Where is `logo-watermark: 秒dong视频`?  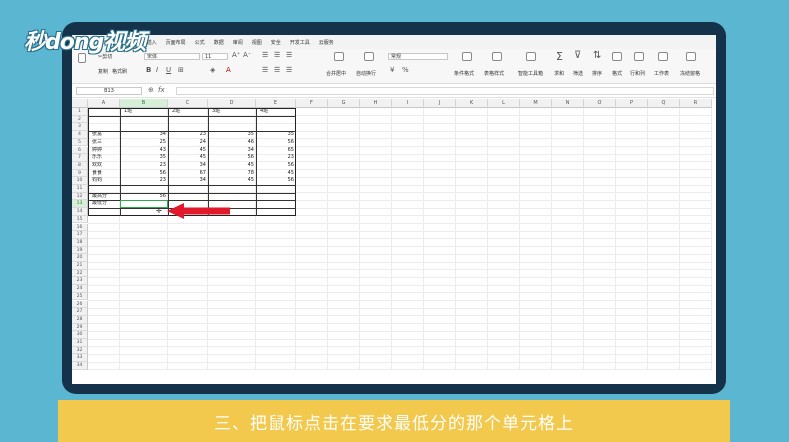 logo-watermark: 秒dong视频 is located at coordinates (85, 42).